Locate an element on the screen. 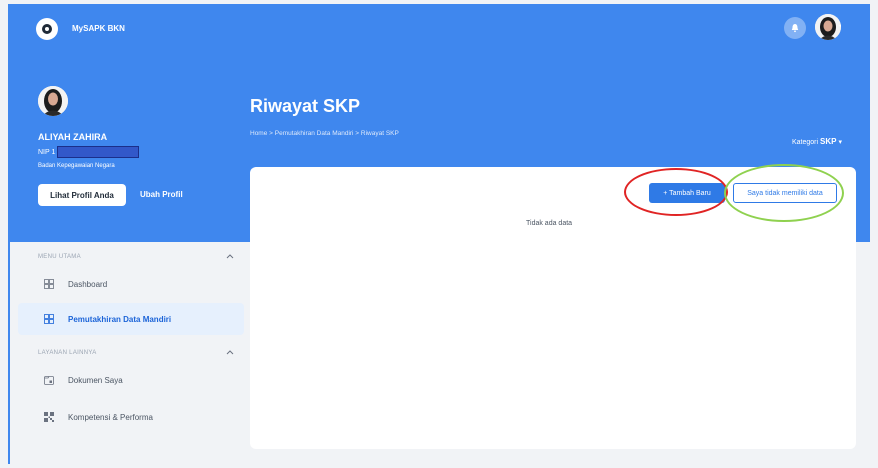 The image size is (878, 468). sidebar-item-label: Dokumen Saya is located at coordinates (95, 380).